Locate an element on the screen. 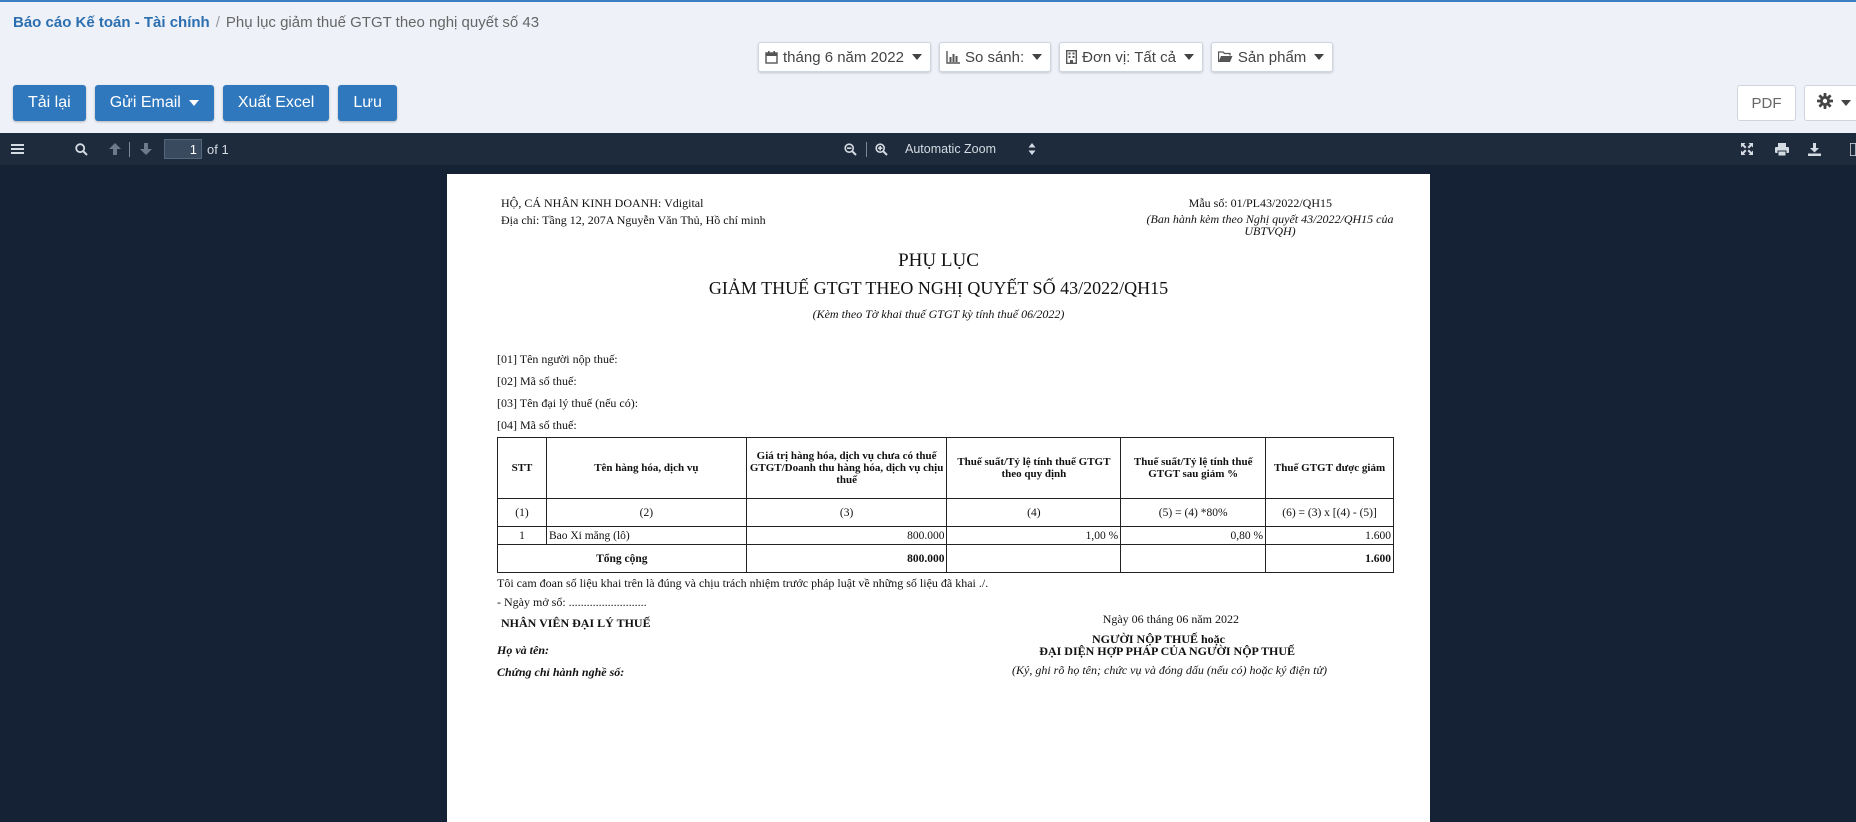  period-filter: tháng 6 năm 2022 is located at coordinates (844, 57).